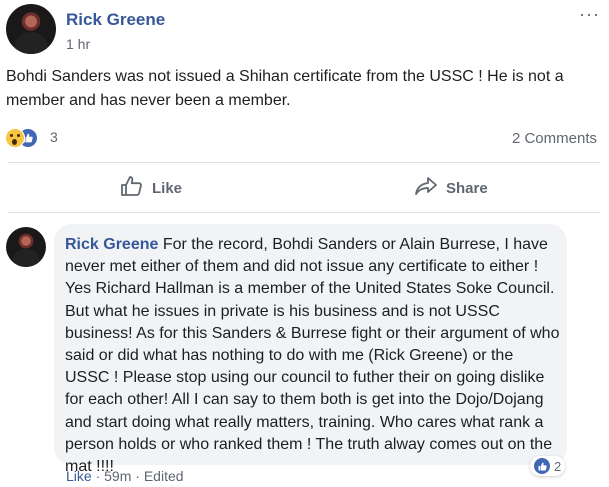 This screenshot has height=487, width=609. I want to click on wow-reaction-icon, so click(15, 138).